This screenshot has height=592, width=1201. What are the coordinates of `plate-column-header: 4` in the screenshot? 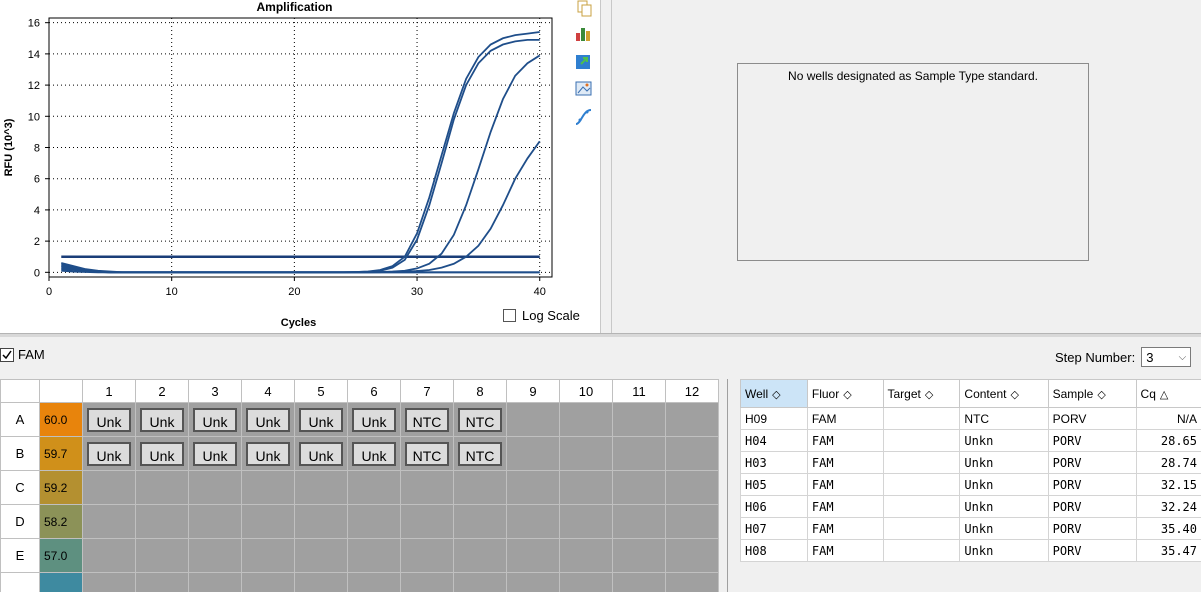 It's located at (268, 391).